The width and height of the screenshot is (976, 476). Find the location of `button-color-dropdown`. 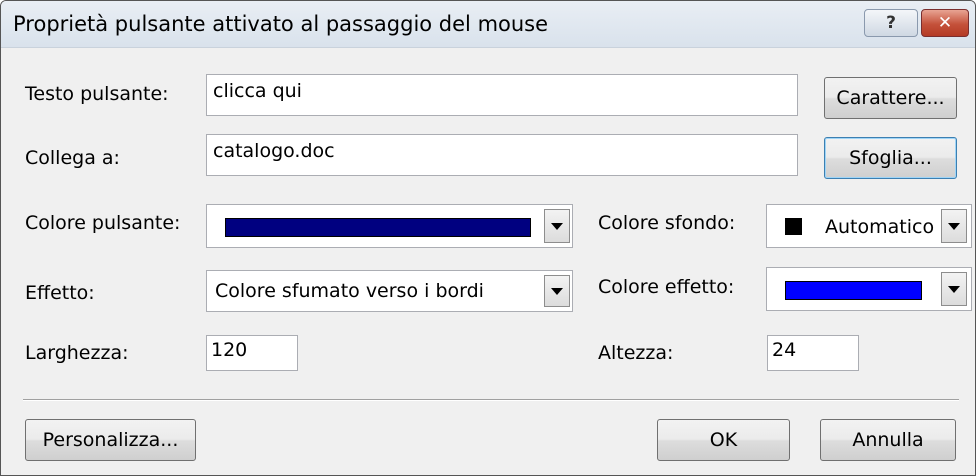

button-color-dropdown is located at coordinates (557, 226).